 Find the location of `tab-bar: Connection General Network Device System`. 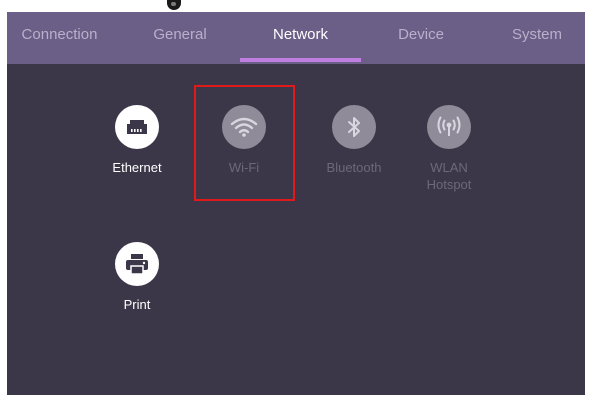

tab-bar: Connection General Network Device System is located at coordinates (296, 38).